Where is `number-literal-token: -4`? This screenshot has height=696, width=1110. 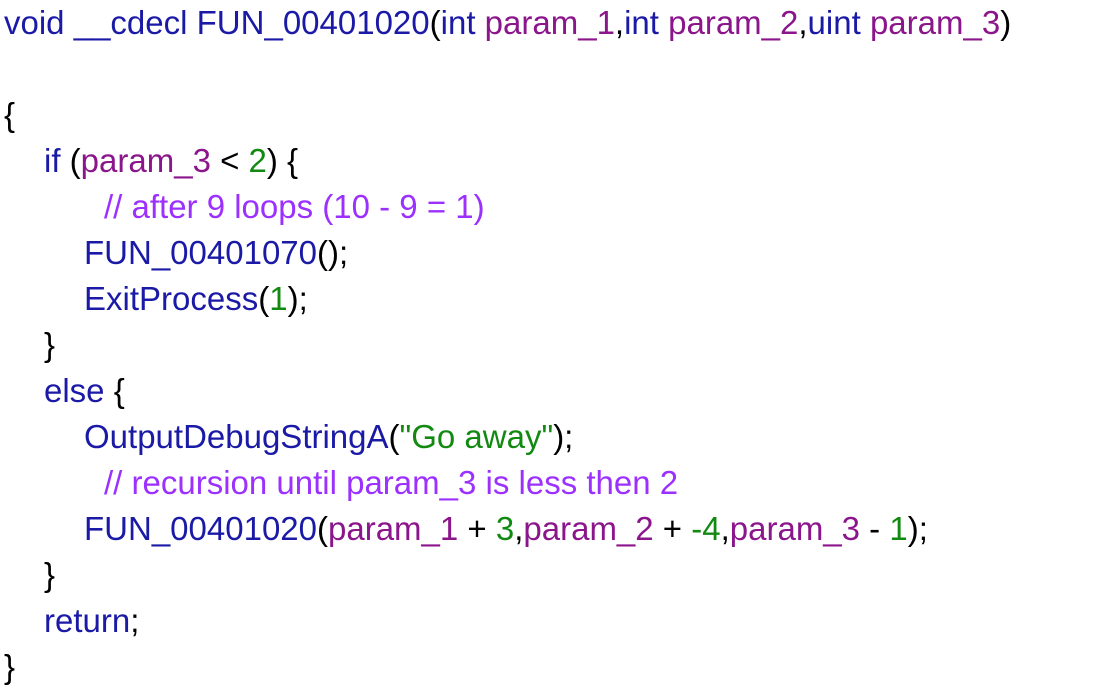
number-literal-token: -4 is located at coordinates (706, 528).